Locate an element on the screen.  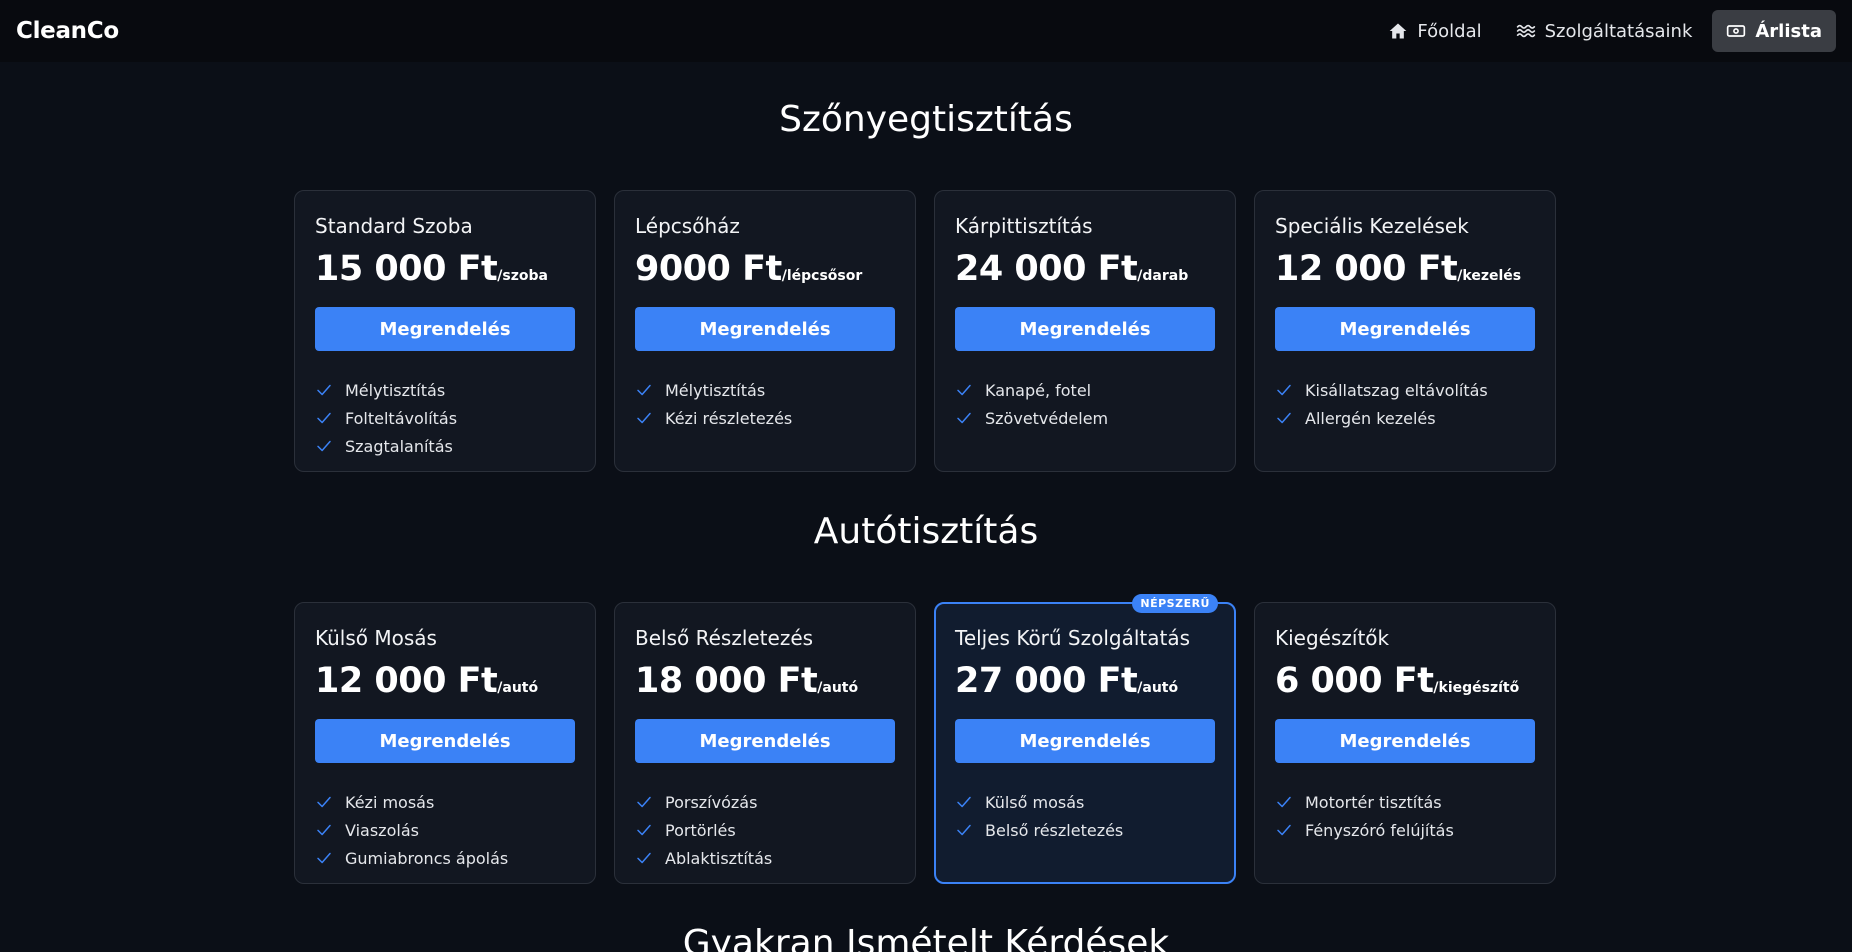
nav-link-pricing: Árlista is located at coordinates (1774, 31).